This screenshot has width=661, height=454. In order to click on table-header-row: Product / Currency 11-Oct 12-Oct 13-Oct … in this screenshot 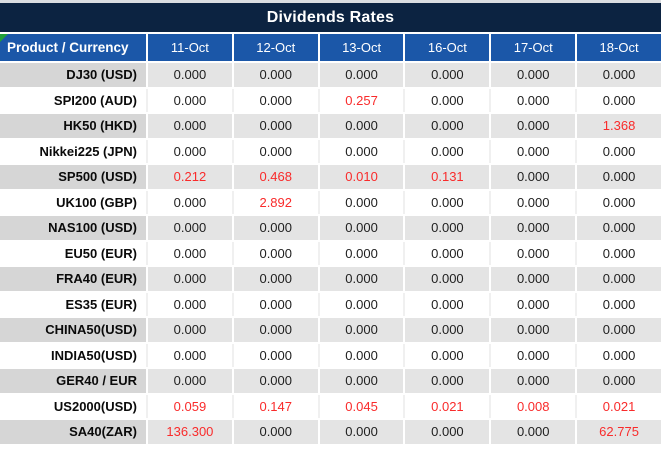, I will do `click(330, 48)`.